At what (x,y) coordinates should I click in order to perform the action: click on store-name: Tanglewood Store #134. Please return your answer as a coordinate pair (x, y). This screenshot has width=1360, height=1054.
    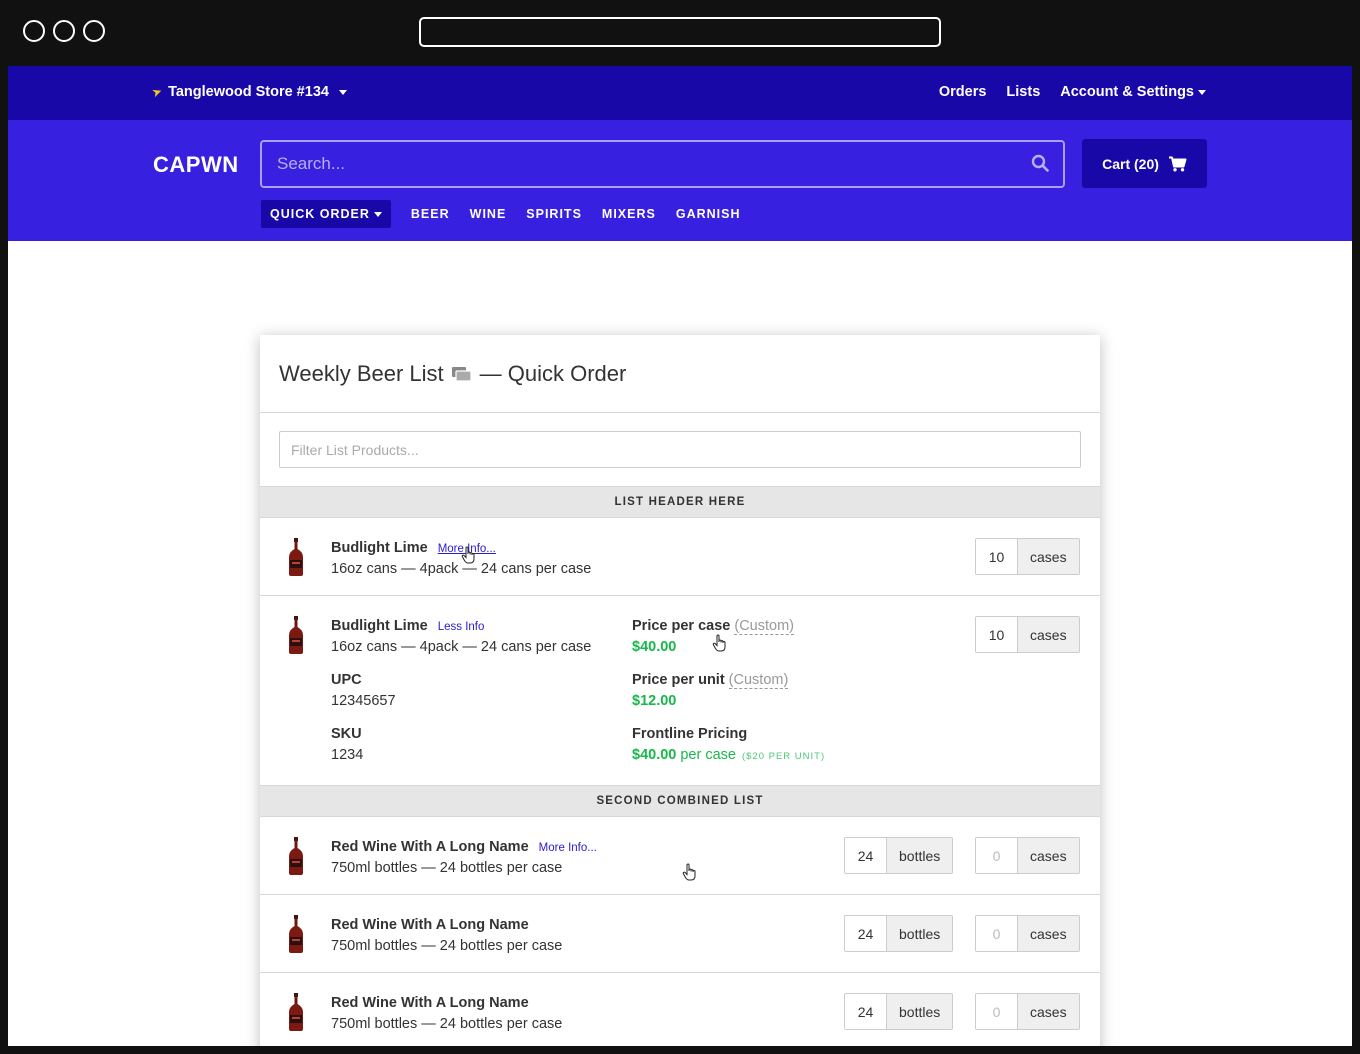
    Looking at the image, I should click on (248, 92).